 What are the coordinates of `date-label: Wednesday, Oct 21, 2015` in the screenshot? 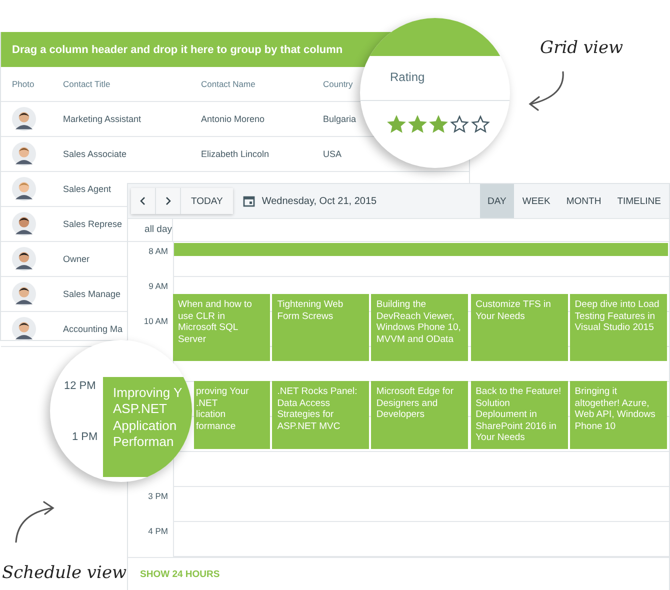 It's located at (319, 201).